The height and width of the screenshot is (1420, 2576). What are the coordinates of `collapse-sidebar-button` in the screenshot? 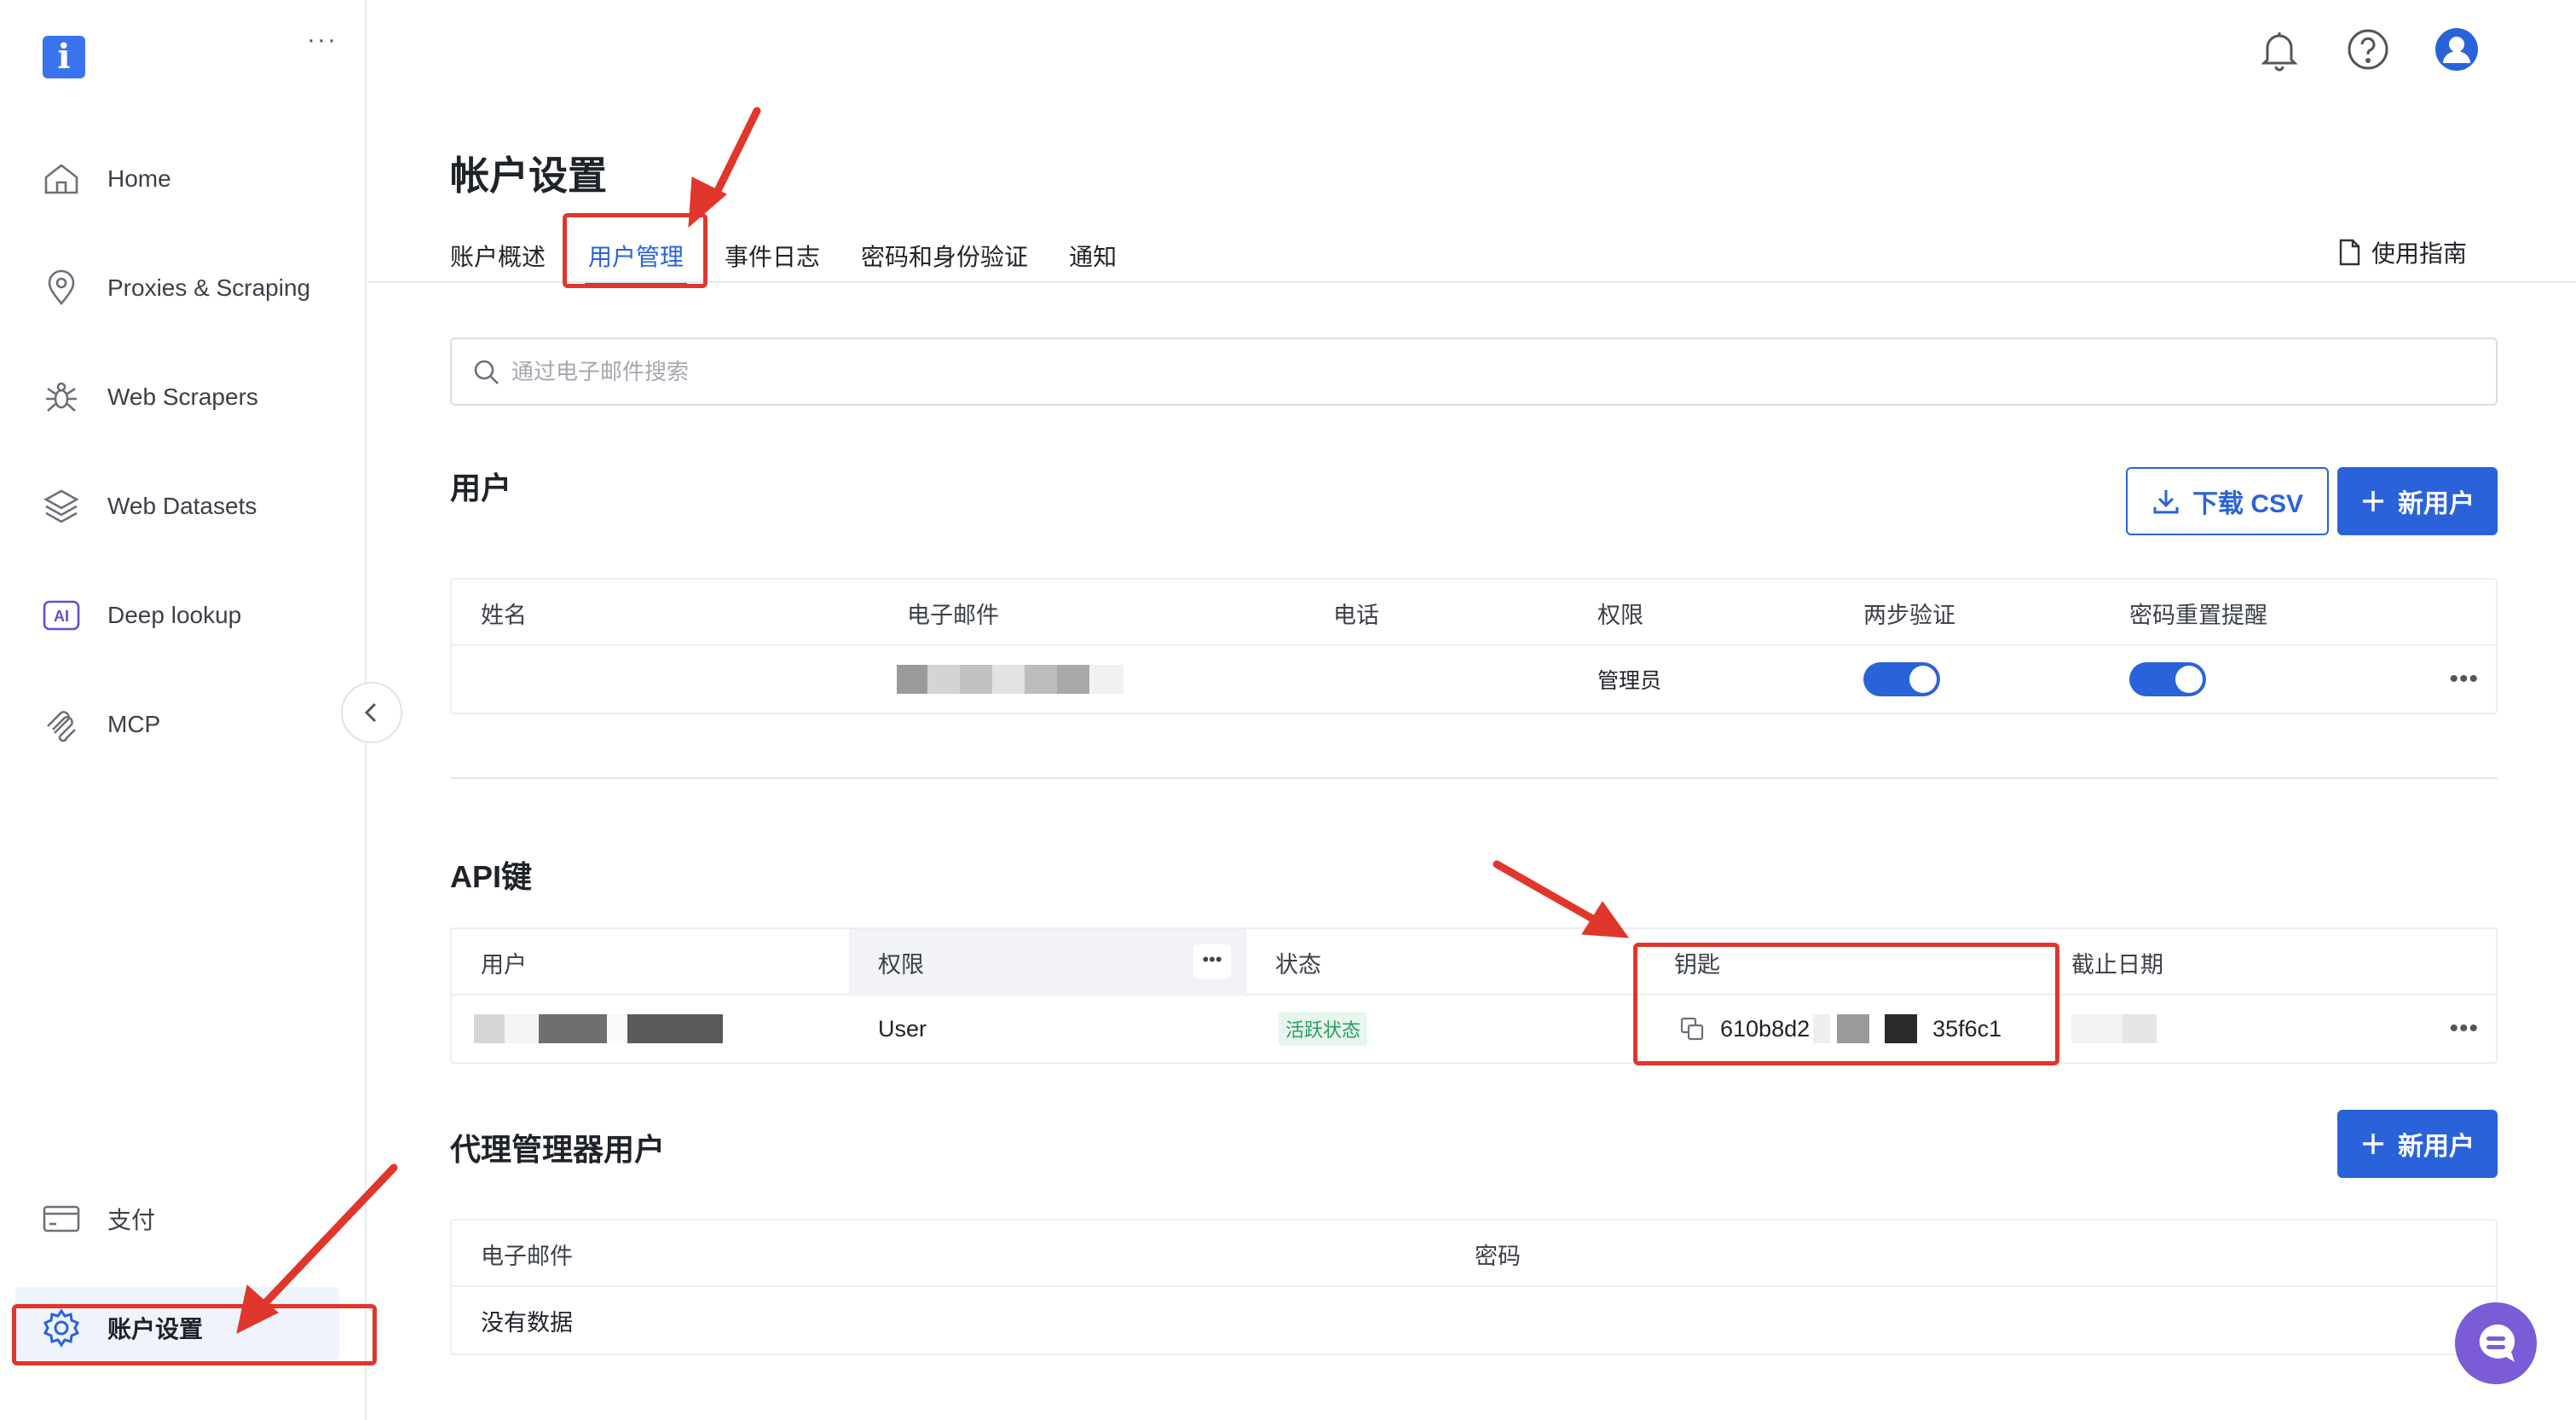 It's located at (371, 712).